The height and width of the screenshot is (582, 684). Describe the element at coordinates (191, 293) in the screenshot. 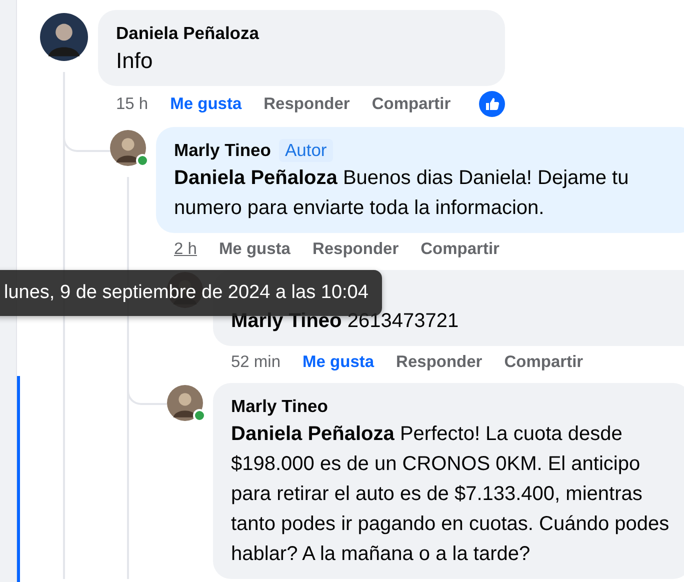

I see `date-tooltip: lunes, 9 de septiembre de 2024 a las 10:04` at that location.